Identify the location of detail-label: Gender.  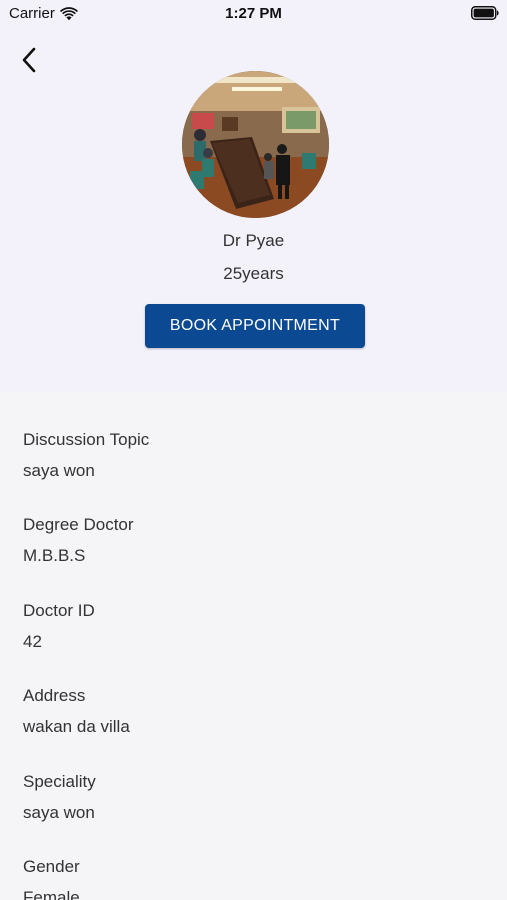
(51, 866).